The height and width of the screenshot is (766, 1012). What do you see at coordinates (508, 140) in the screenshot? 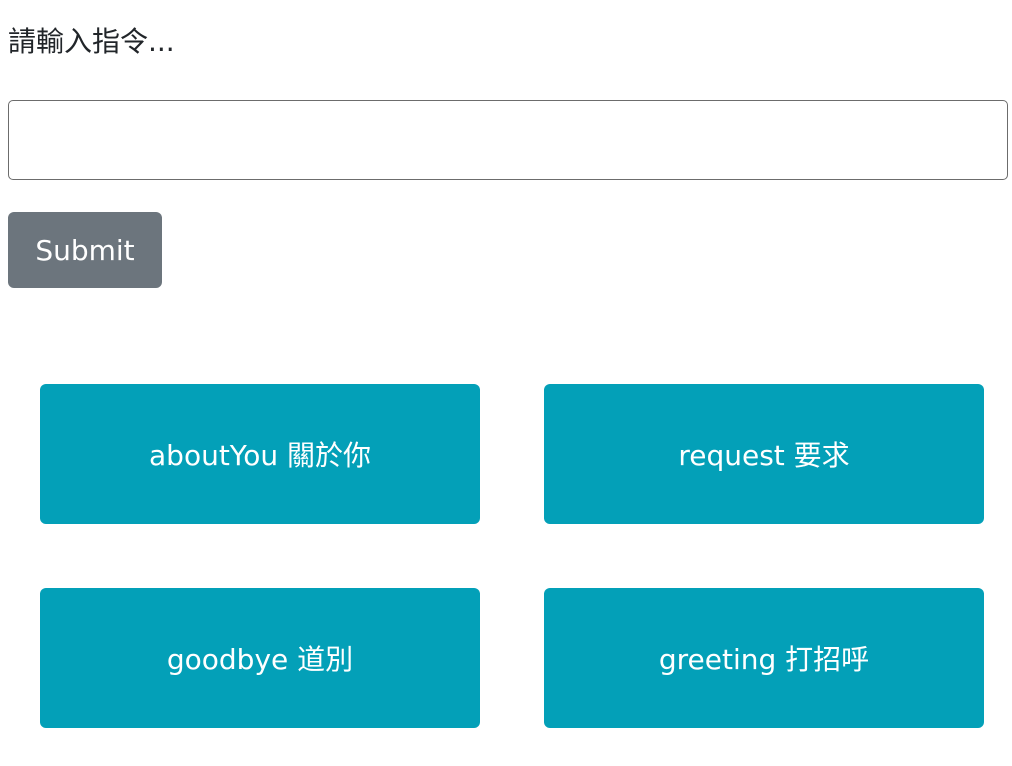
I see `command-input` at bounding box center [508, 140].